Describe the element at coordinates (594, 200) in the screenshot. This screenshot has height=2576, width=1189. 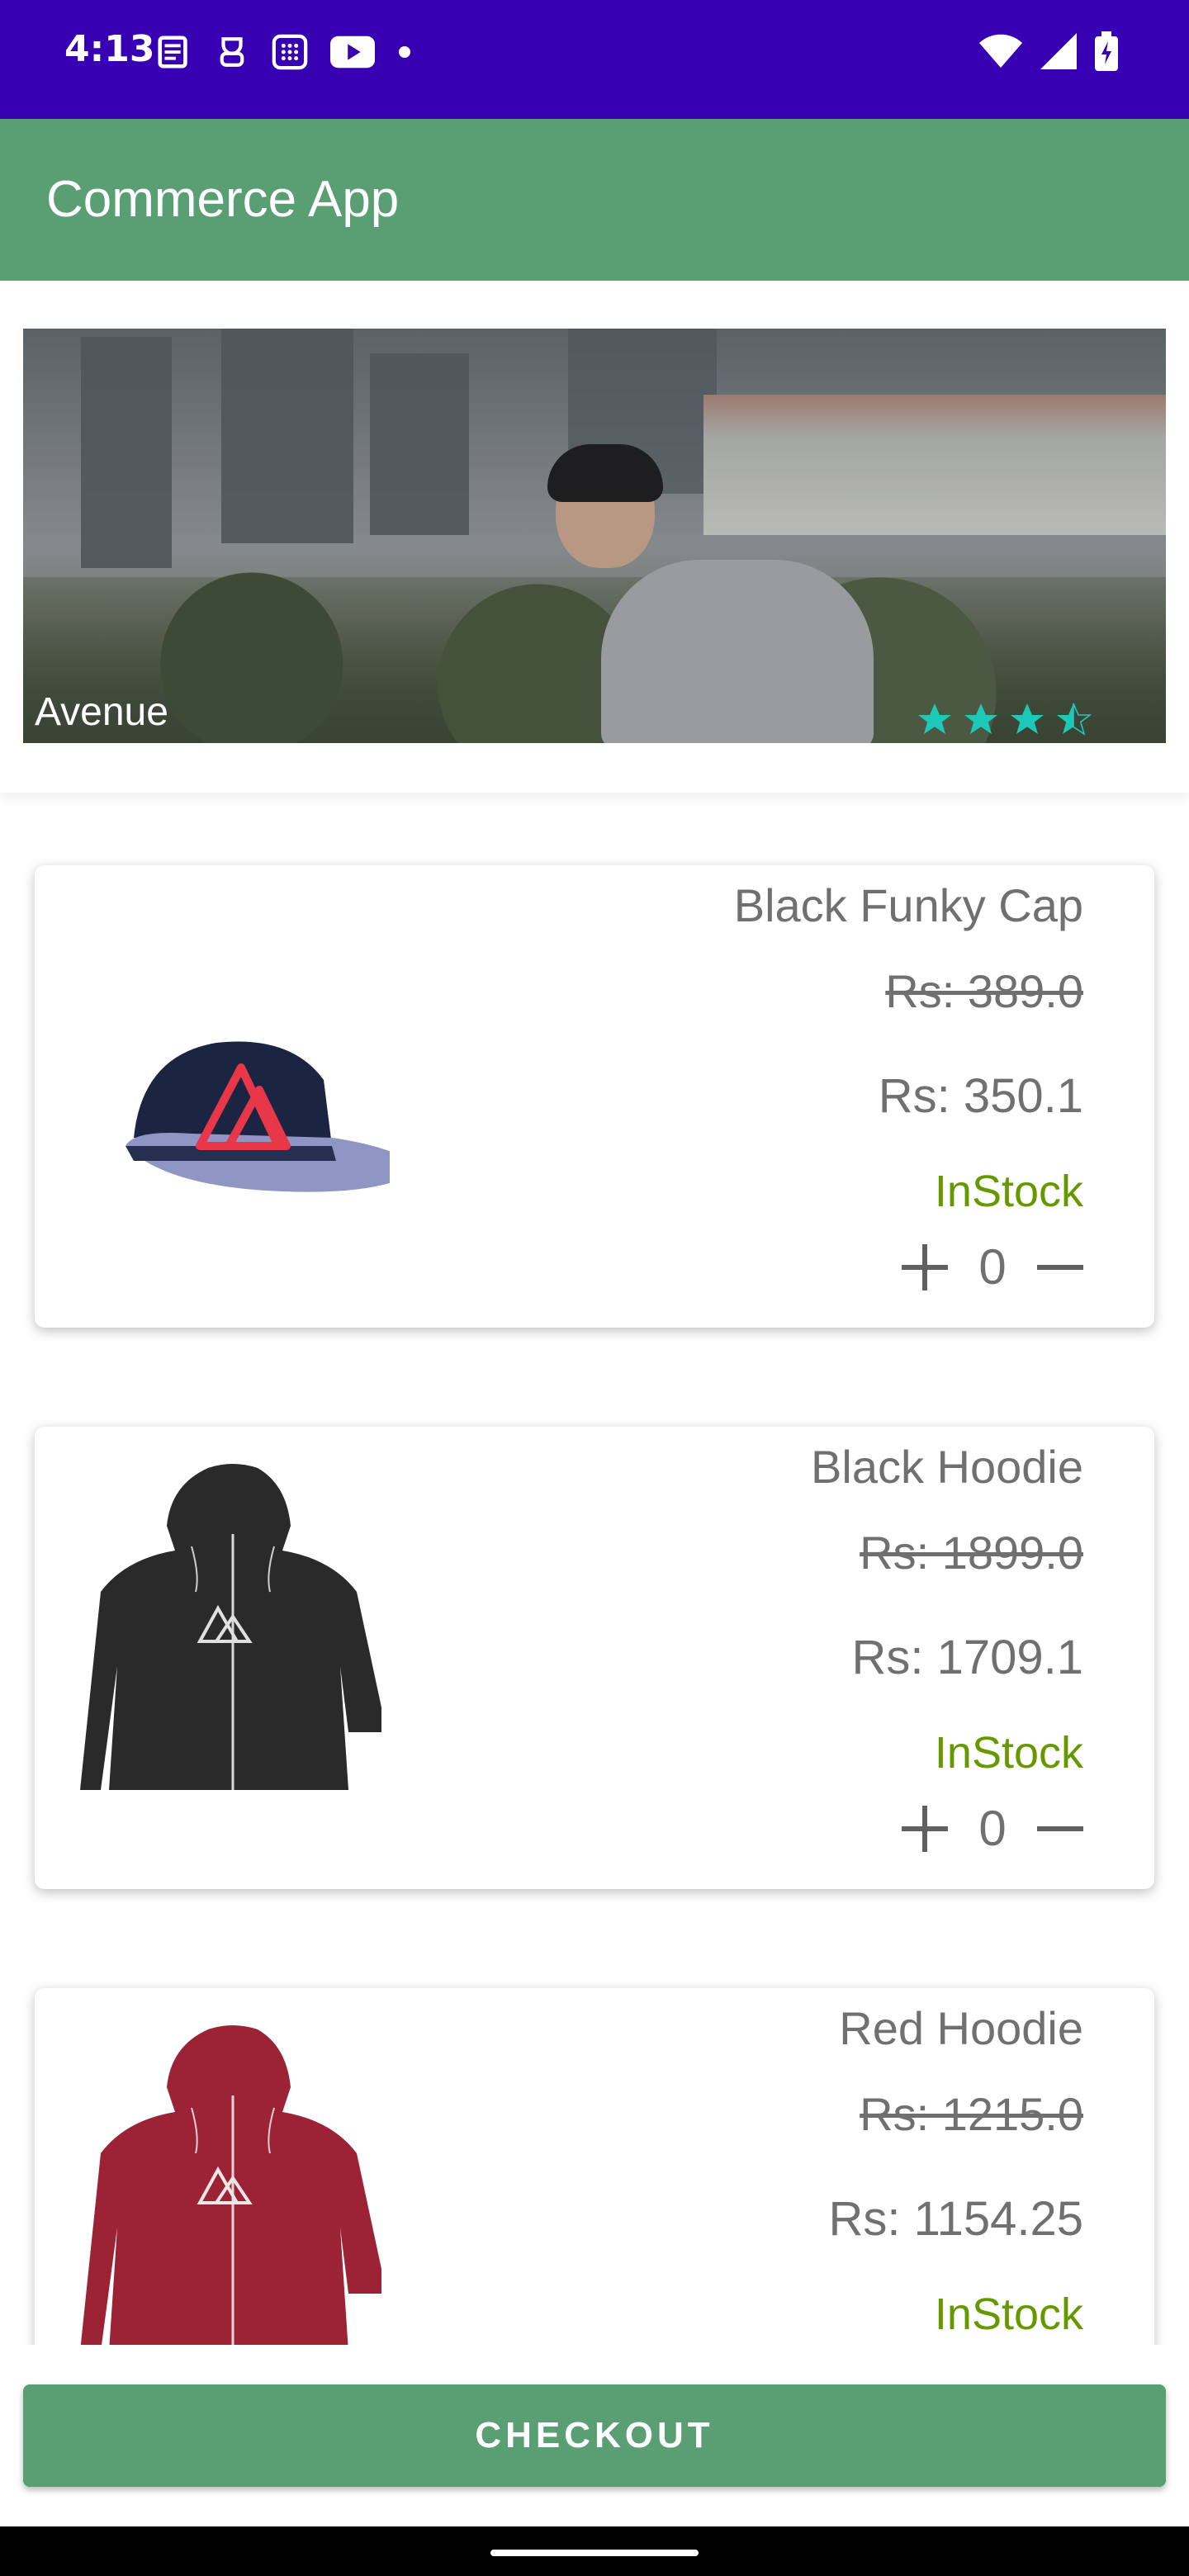
I see `app-bar: Commerce App` at that location.